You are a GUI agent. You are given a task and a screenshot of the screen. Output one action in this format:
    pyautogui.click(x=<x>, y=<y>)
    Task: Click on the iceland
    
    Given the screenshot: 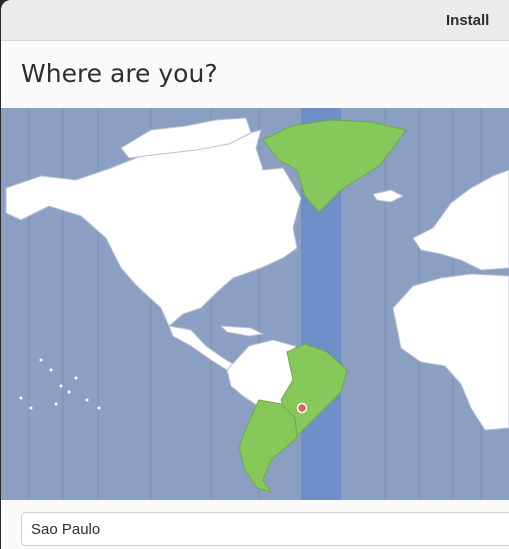 What is the action you would take?
    pyautogui.click(x=388, y=196)
    